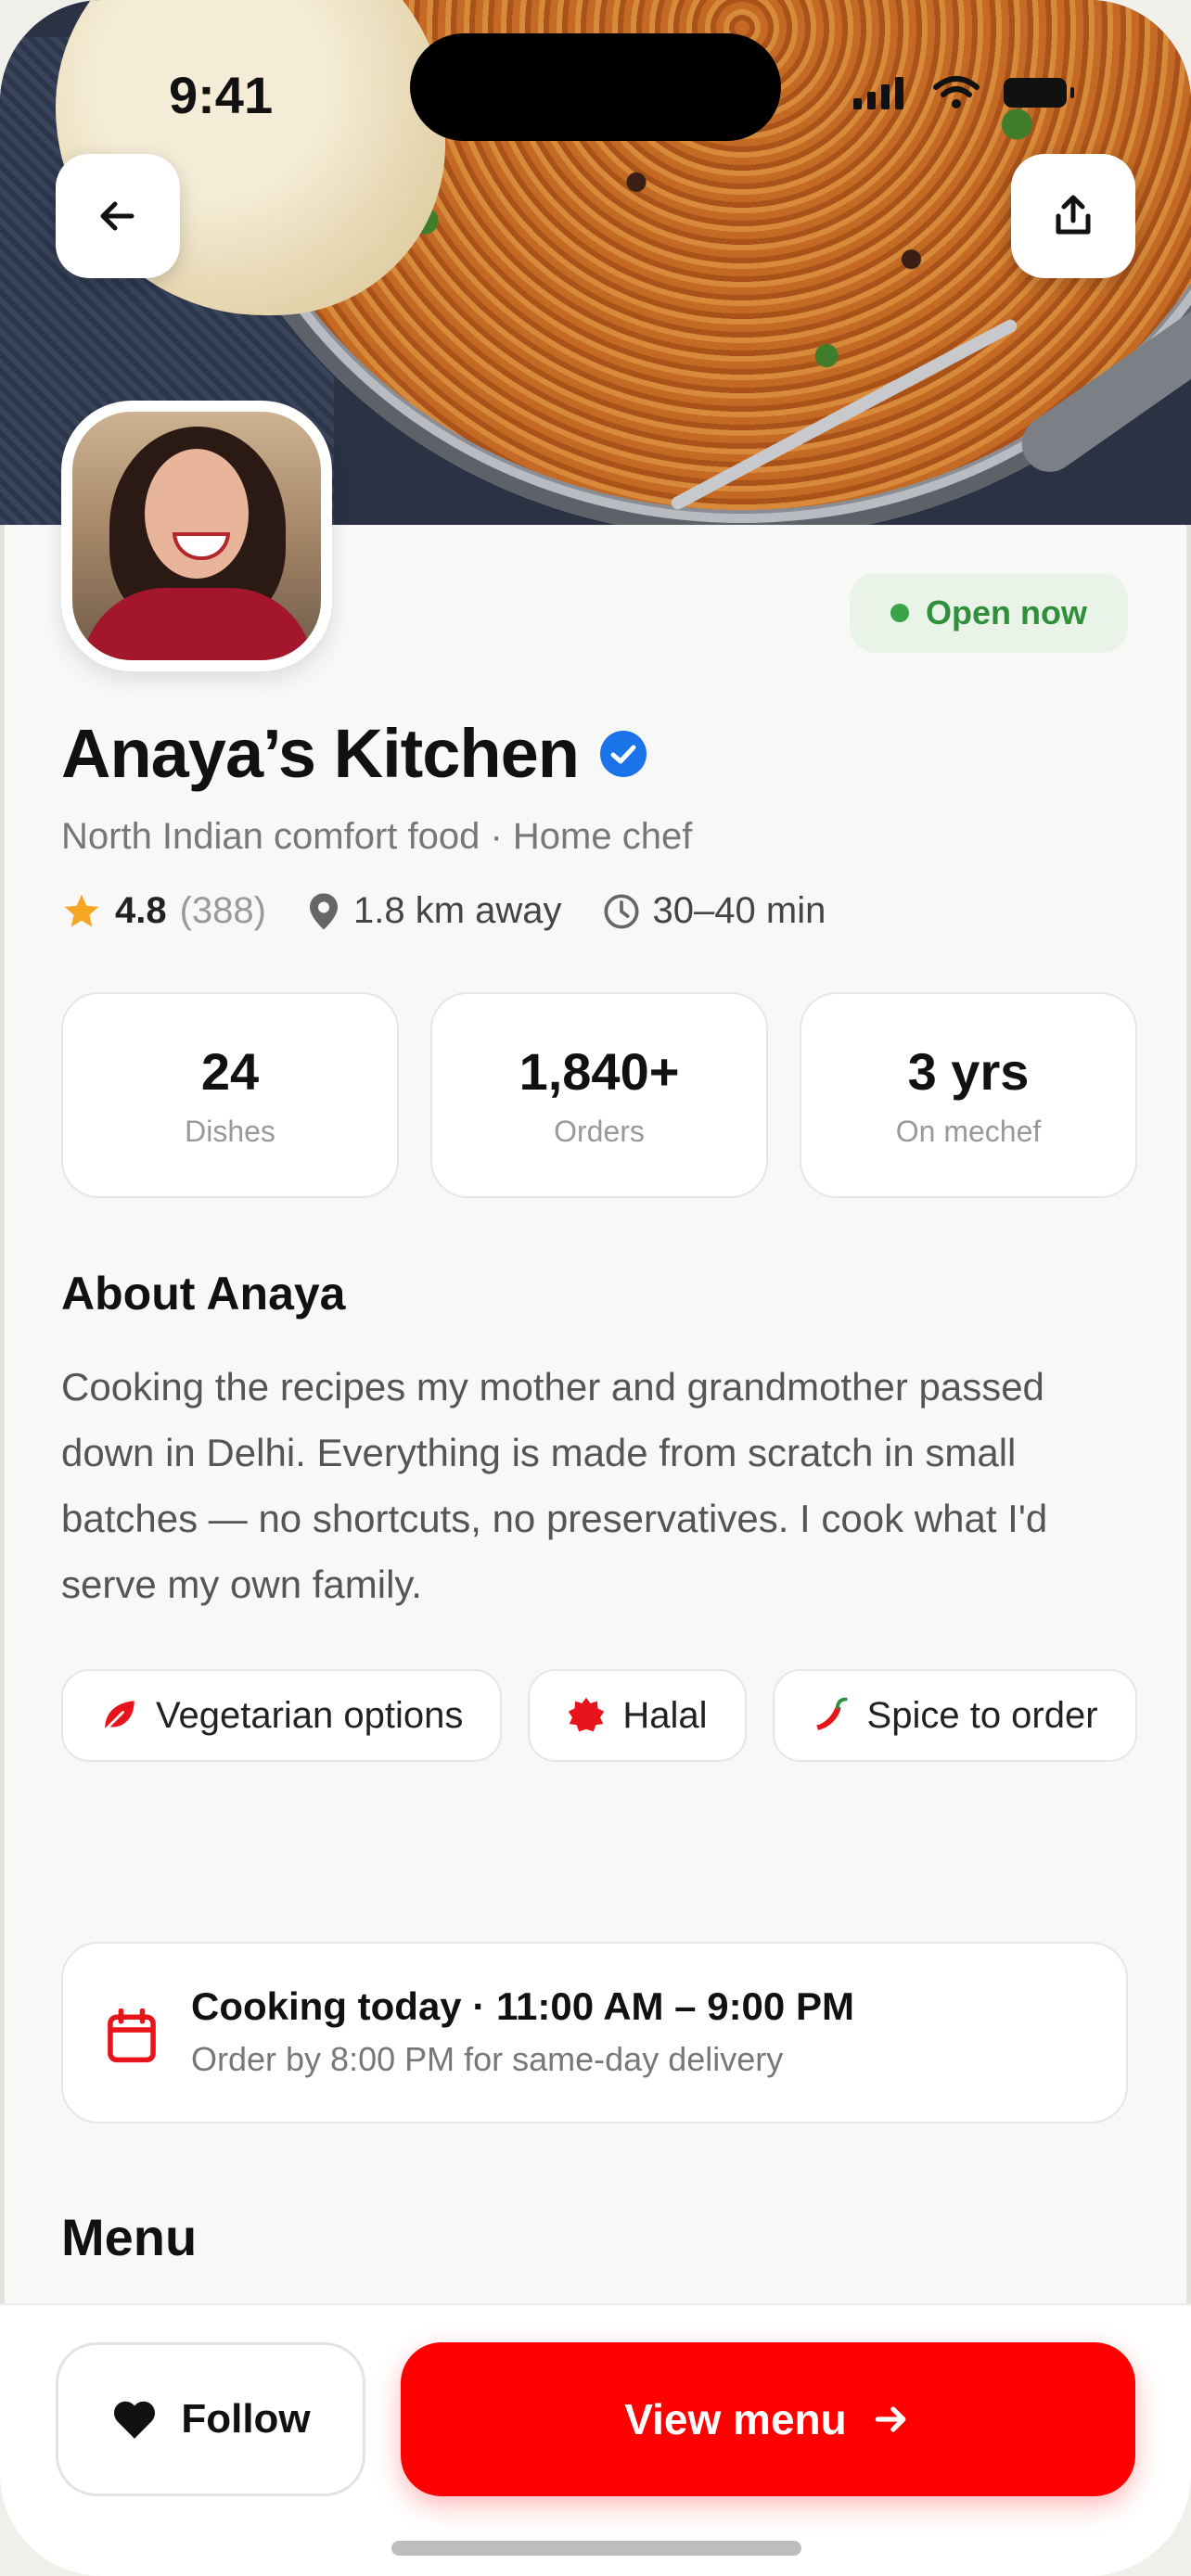  What do you see at coordinates (324, 911) in the screenshot?
I see `location-pin-icon` at bounding box center [324, 911].